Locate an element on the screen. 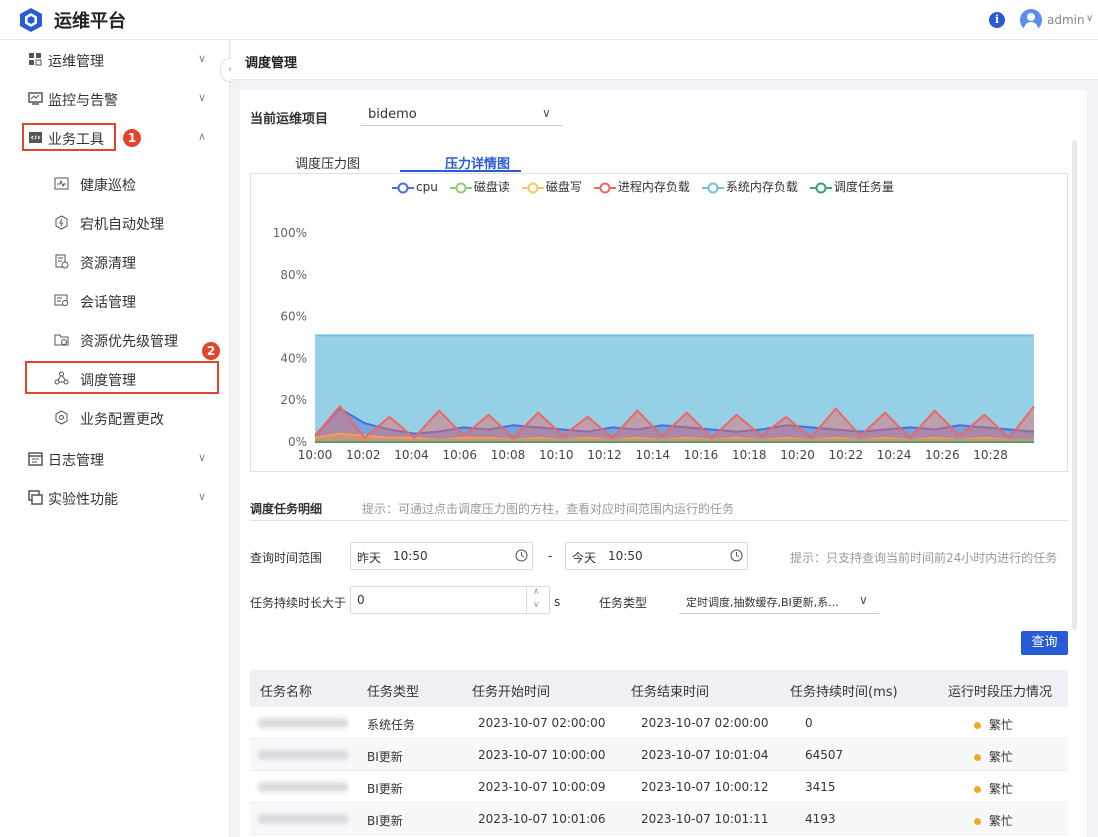 The width and height of the screenshot is (1098, 837). legend-item: 系统内存负载 is located at coordinates (749, 186).